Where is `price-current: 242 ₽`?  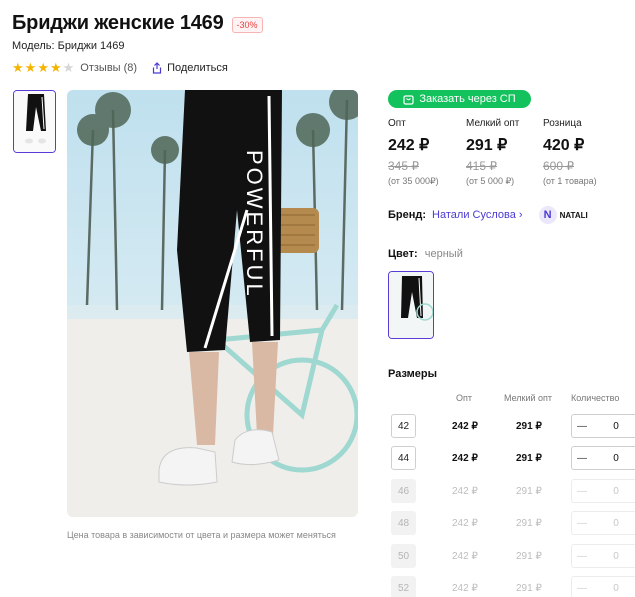
price-current: 242 ₽ is located at coordinates (409, 145).